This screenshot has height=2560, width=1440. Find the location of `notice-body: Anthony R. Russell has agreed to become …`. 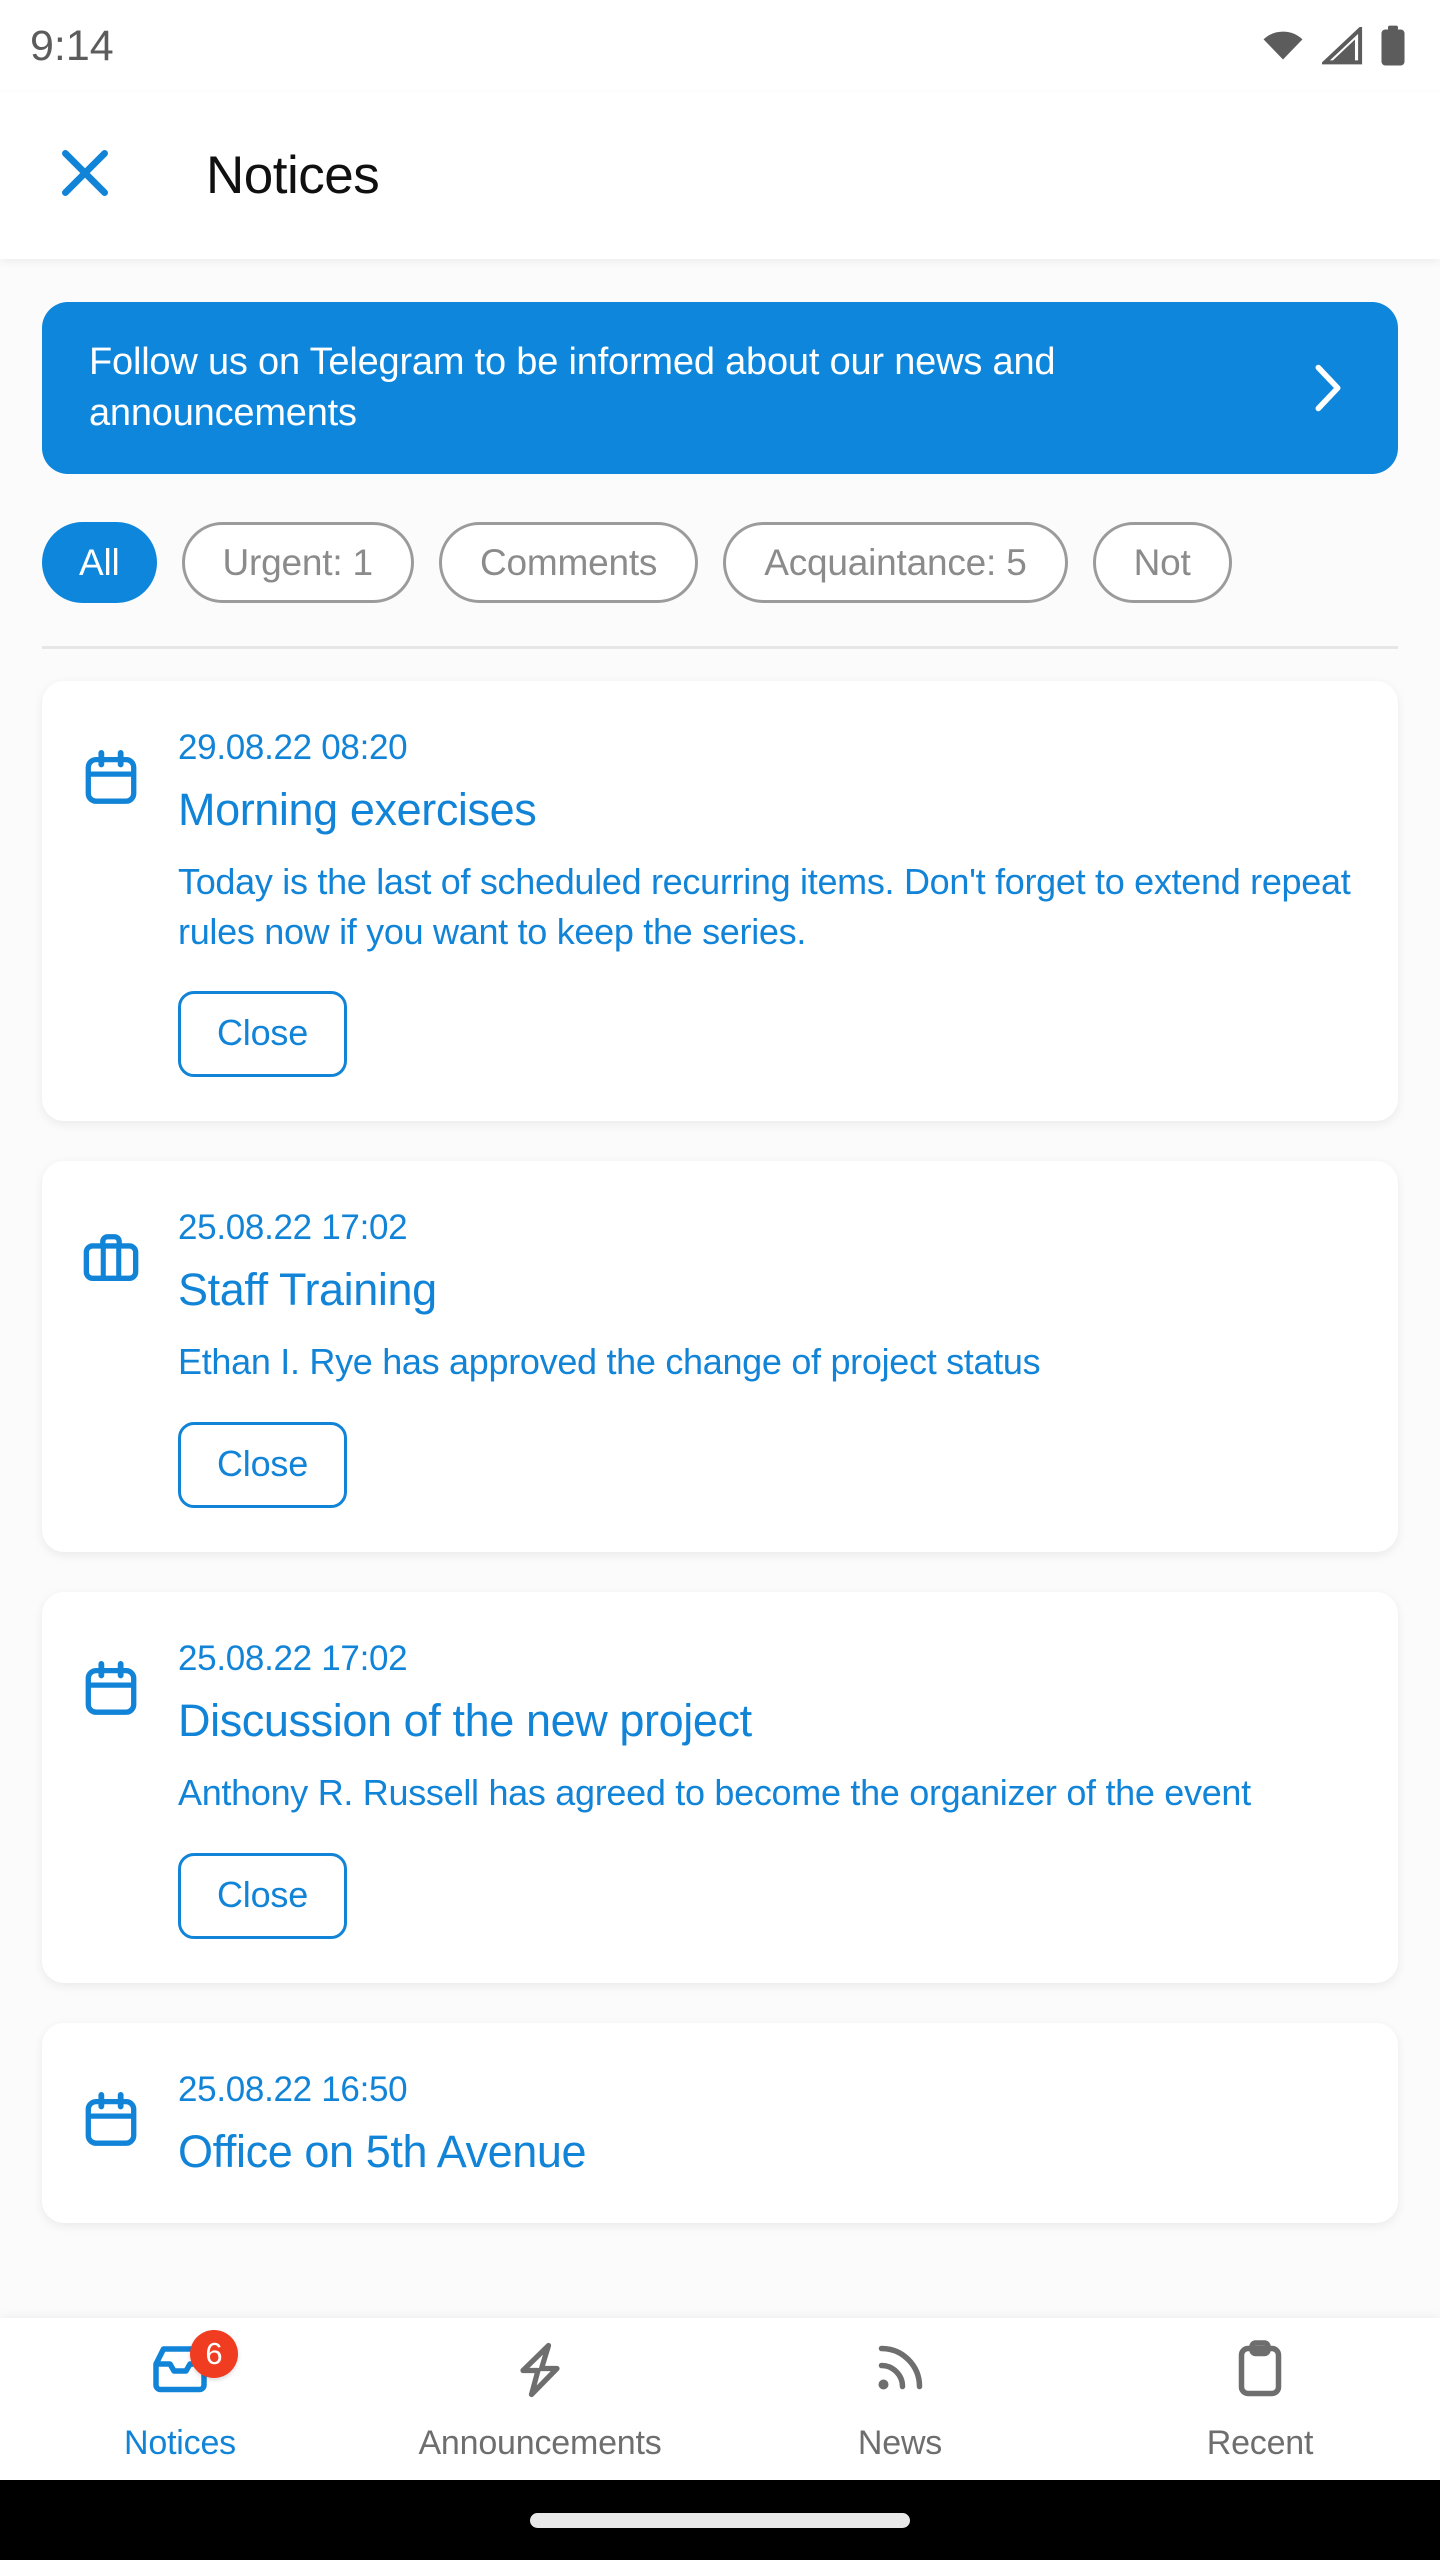

notice-body: Anthony R. Russell has agreed to become … is located at coordinates (714, 1793).